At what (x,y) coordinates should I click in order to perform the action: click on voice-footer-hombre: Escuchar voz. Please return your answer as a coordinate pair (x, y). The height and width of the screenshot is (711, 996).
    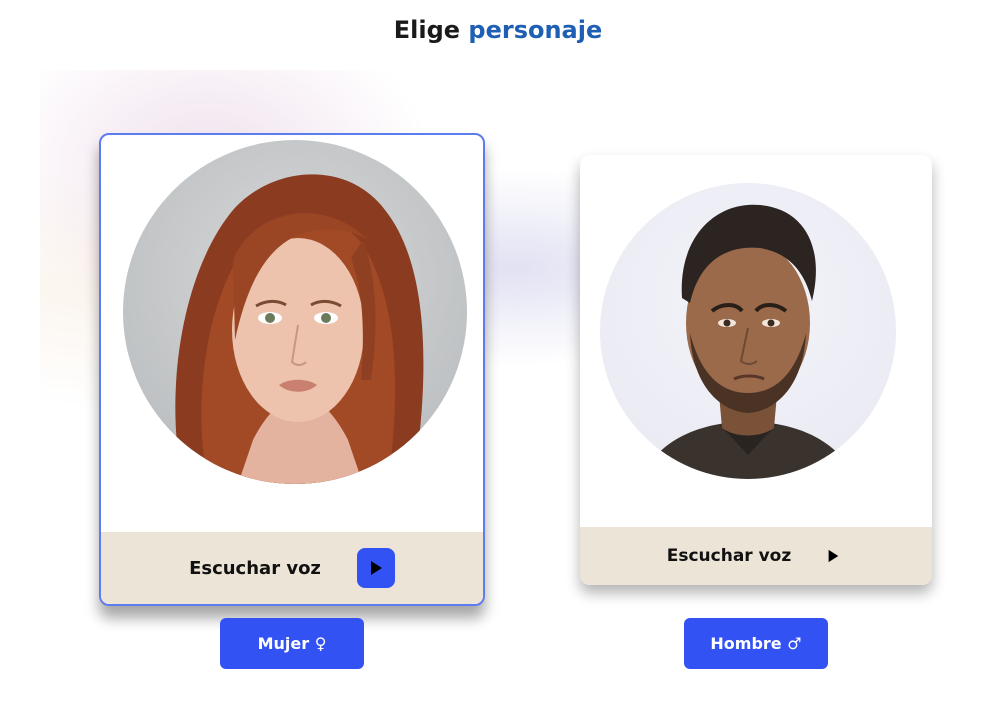
    Looking at the image, I should click on (756, 556).